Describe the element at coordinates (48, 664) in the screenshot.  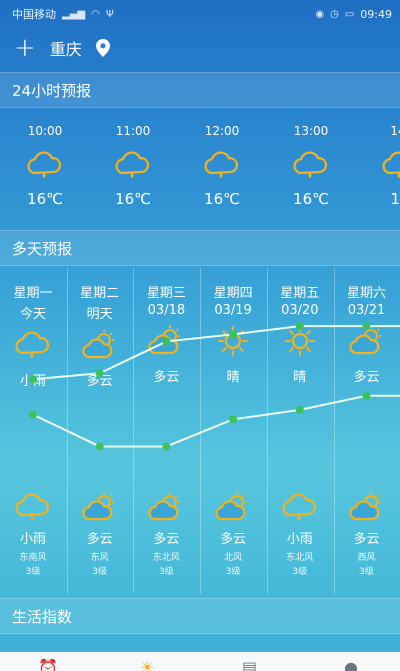
I see `alarm-clock-nav-icon: ⏰` at that location.